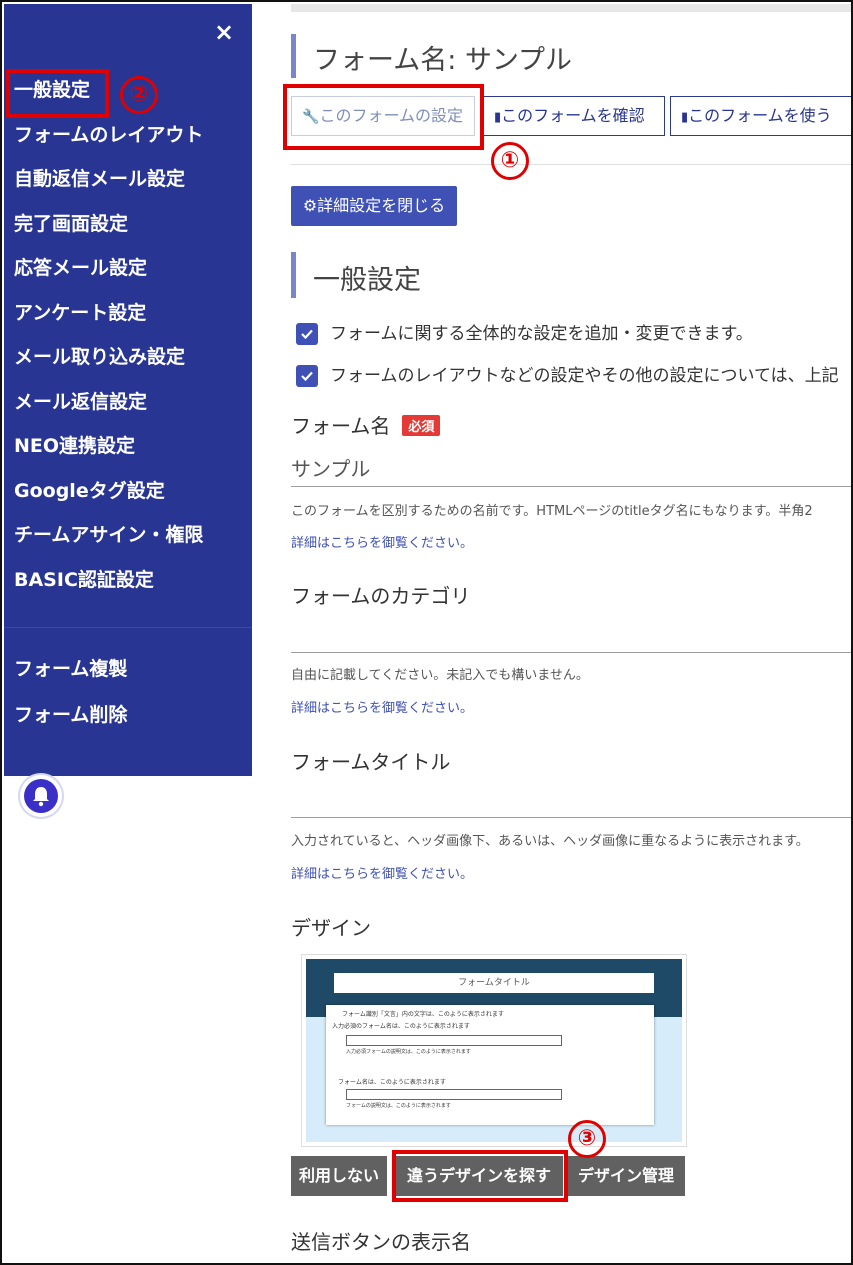  Describe the element at coordinates (128, 224) in the screenshot. I see `sidebar-item-complete-screen: 完了画面設定` at that location.